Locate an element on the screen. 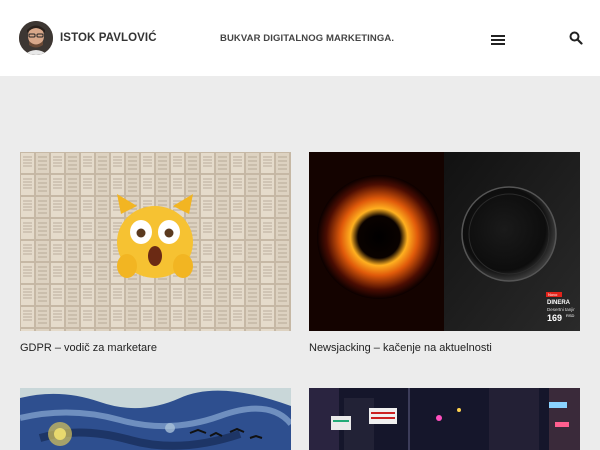 Image resolution: width=600 pixels, height=450 pixels. ad-brand: DINERA is located at coordinates (559, 303).